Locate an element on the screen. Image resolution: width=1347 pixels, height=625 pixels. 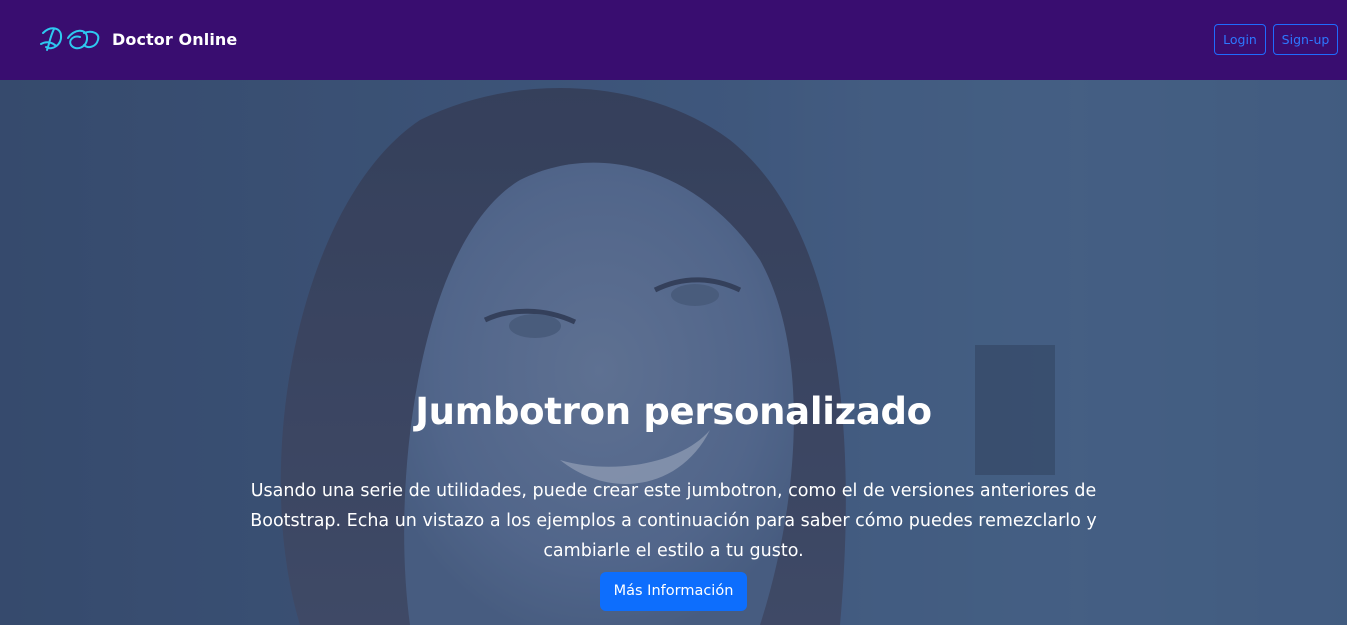
do-logo-icon is located at coordinates (70, 39).